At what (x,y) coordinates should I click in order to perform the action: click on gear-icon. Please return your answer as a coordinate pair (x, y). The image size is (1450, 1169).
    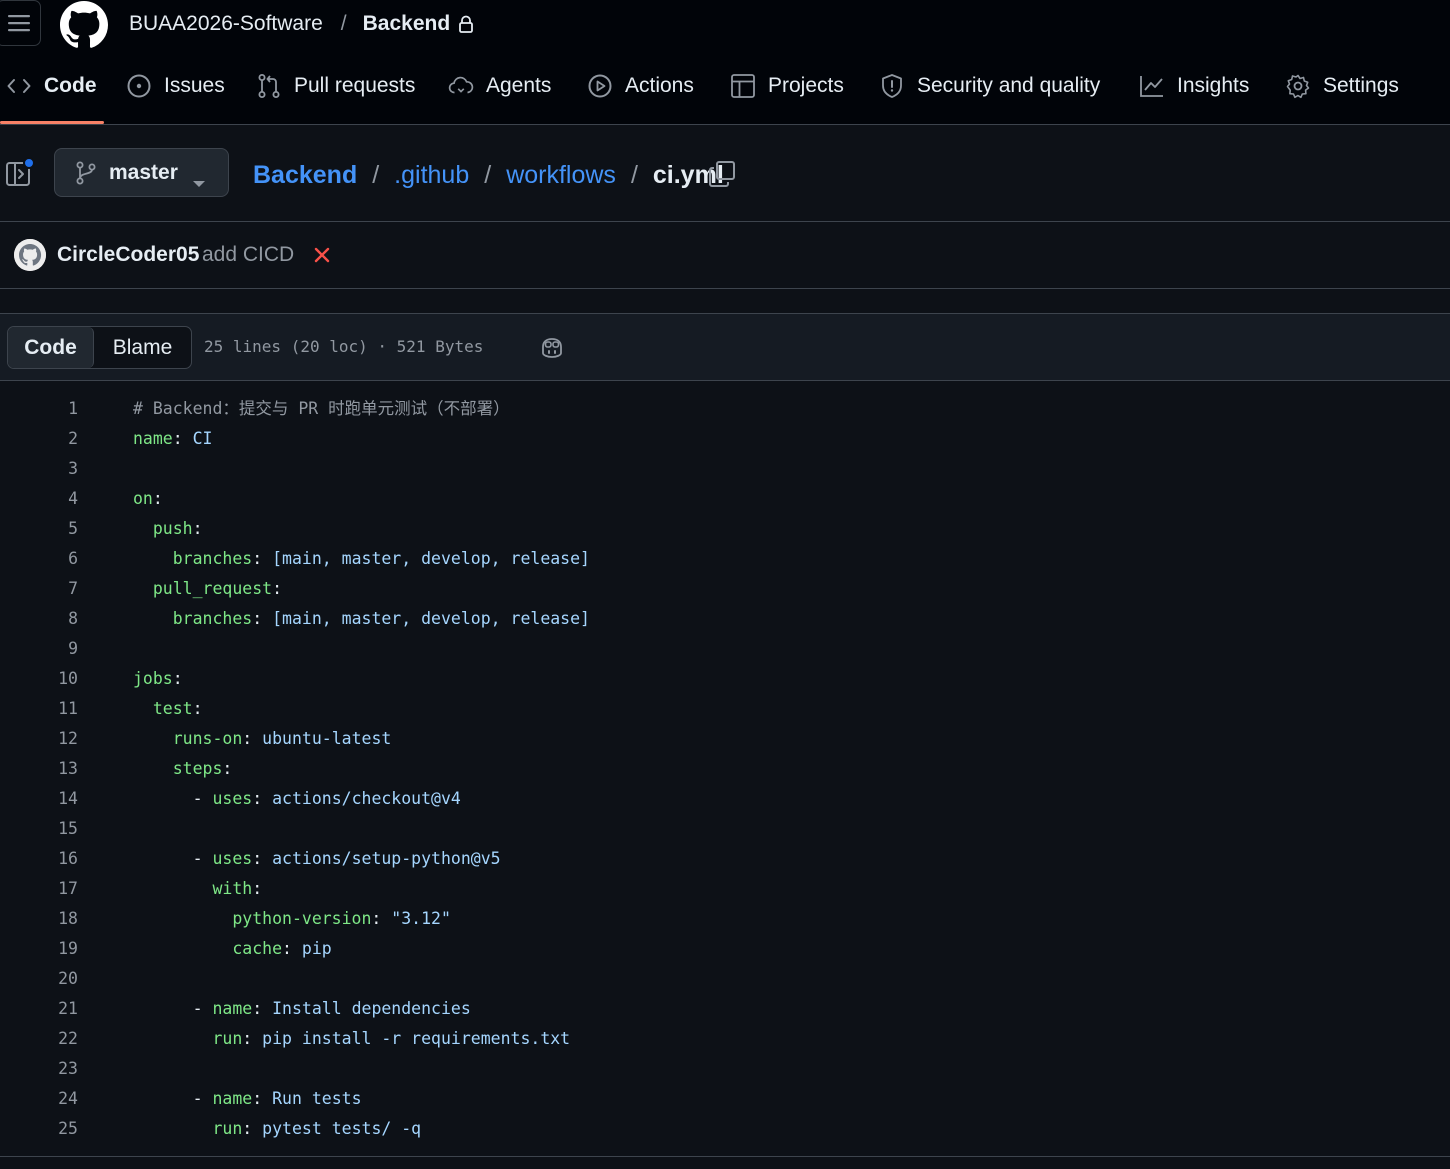
    Looking at the image, I should click on (1298, 86).